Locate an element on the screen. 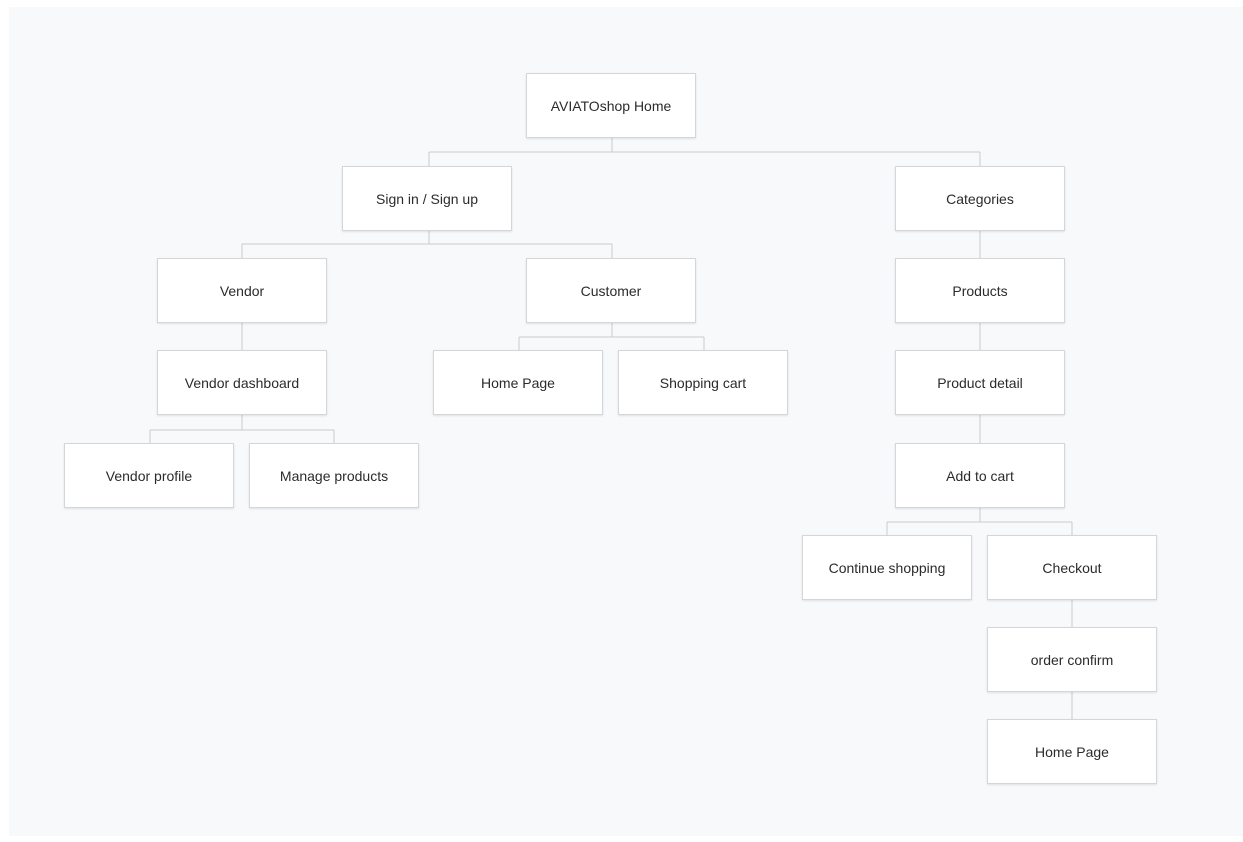  node-order-confirm: order confirm is located at coordinates (1072, 659).